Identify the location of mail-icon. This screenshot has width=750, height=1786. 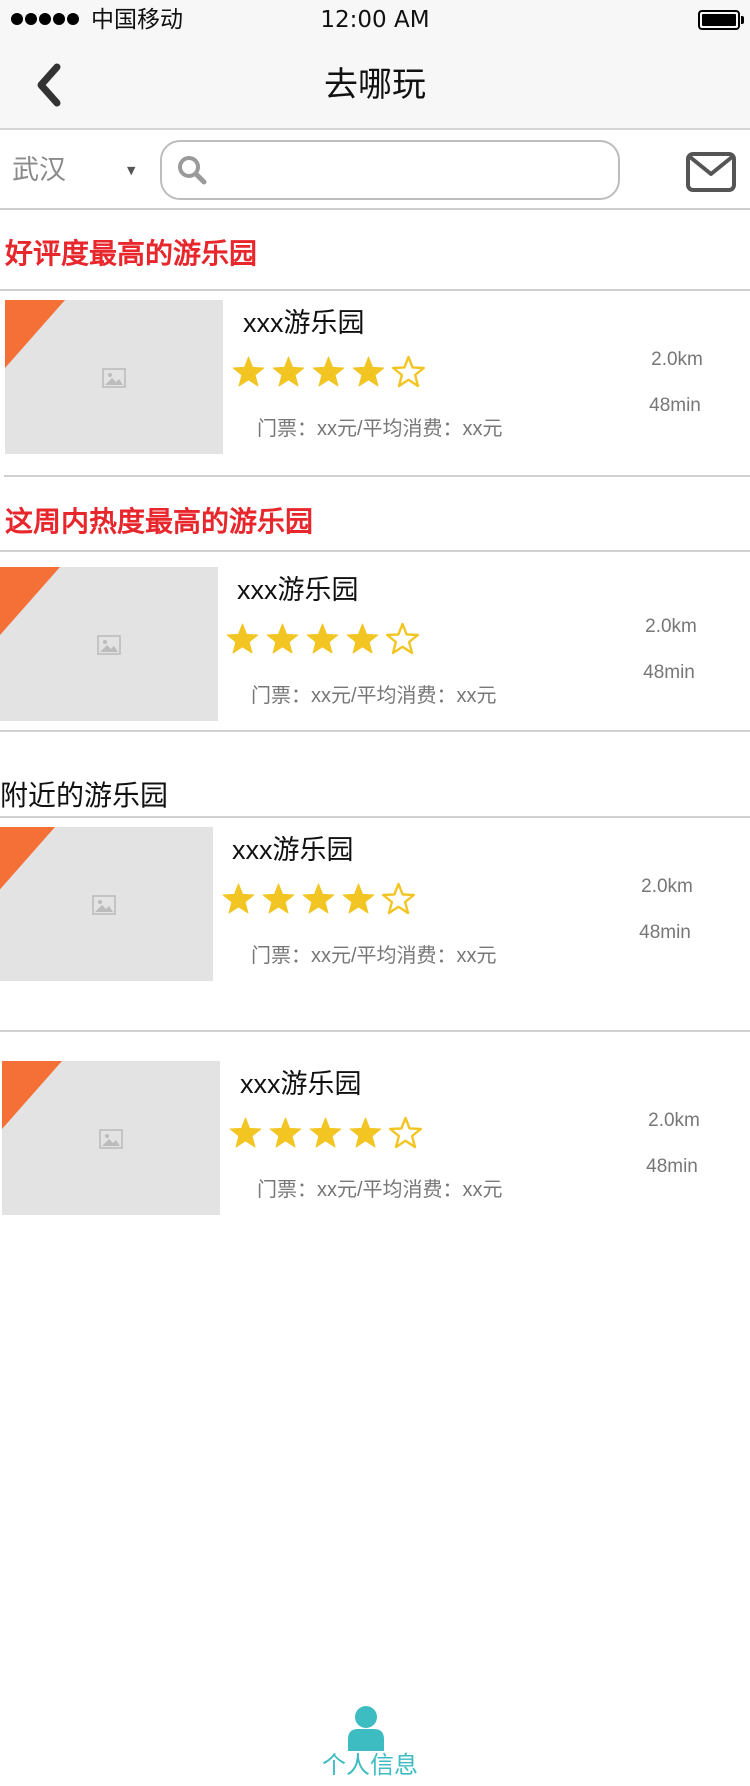
(711, 172).